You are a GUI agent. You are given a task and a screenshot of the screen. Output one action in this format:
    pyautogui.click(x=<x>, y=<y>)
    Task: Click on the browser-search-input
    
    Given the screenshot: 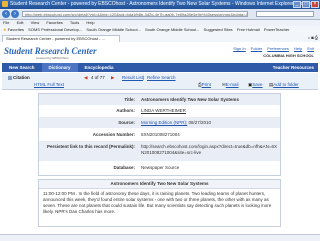 What is the action you would take?
    pyautogui.click(x=285, y=14)
    